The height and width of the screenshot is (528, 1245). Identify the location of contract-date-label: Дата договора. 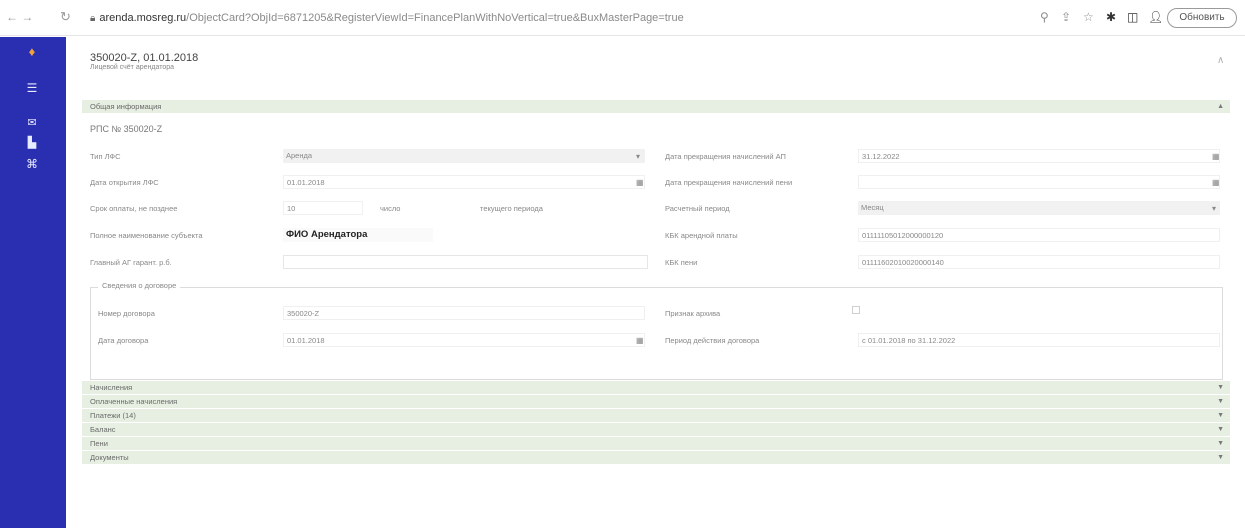
(123, 340).